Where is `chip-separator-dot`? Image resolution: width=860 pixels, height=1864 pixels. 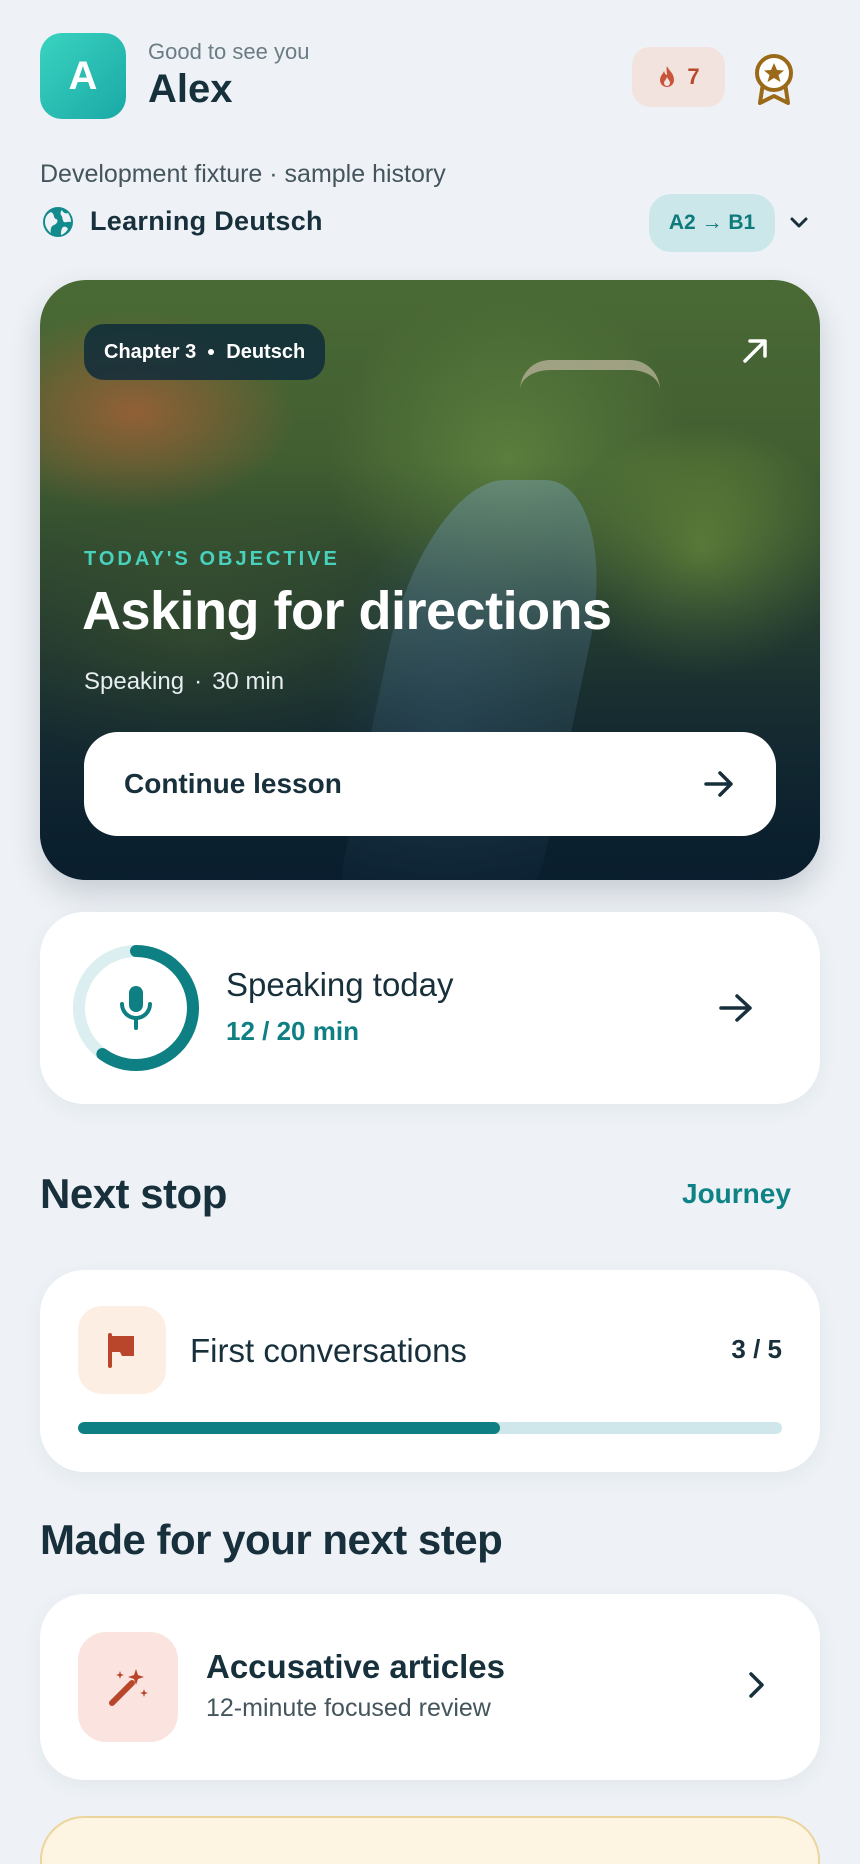 chip-separator-dot is located at coordinates (211, 352).